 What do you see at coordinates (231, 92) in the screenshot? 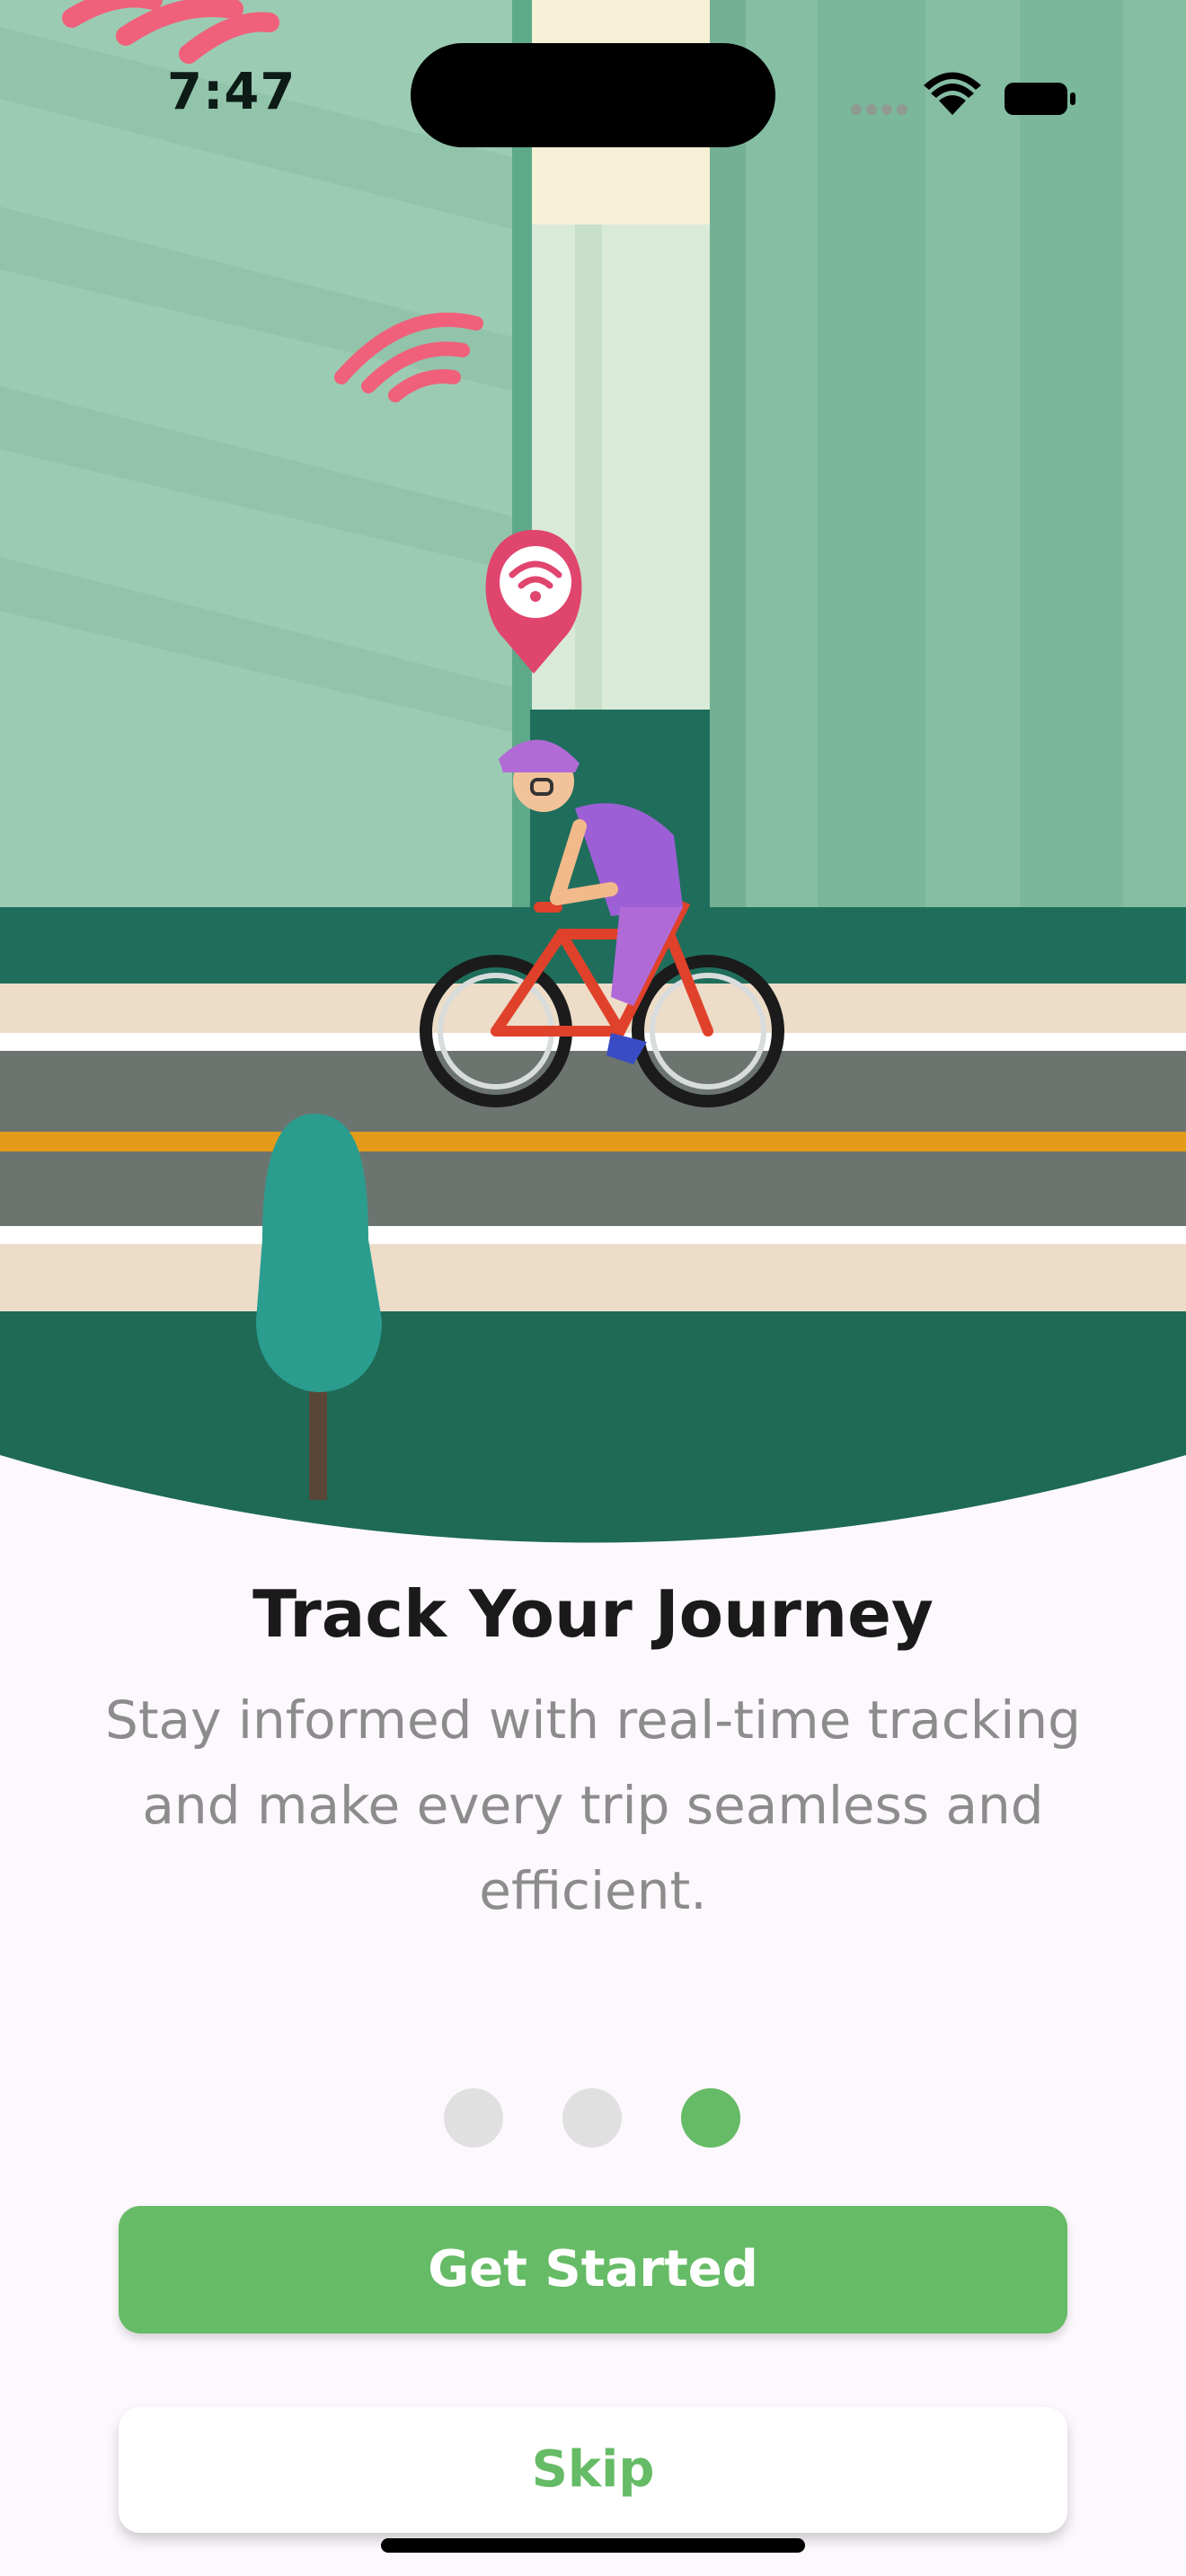
I see `status-time: 7:47` at bounding box center [231, 92].